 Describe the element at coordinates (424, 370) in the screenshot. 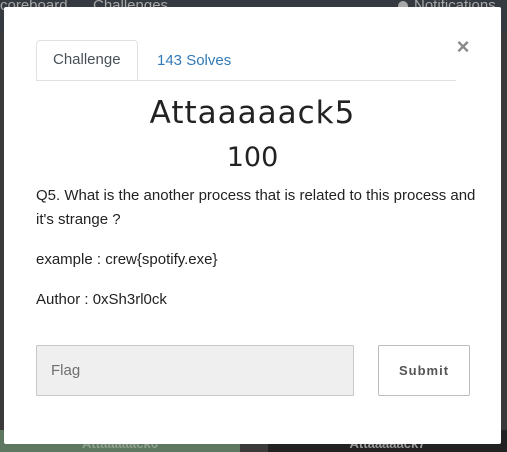

I see `submit-button: Submit` at that location.